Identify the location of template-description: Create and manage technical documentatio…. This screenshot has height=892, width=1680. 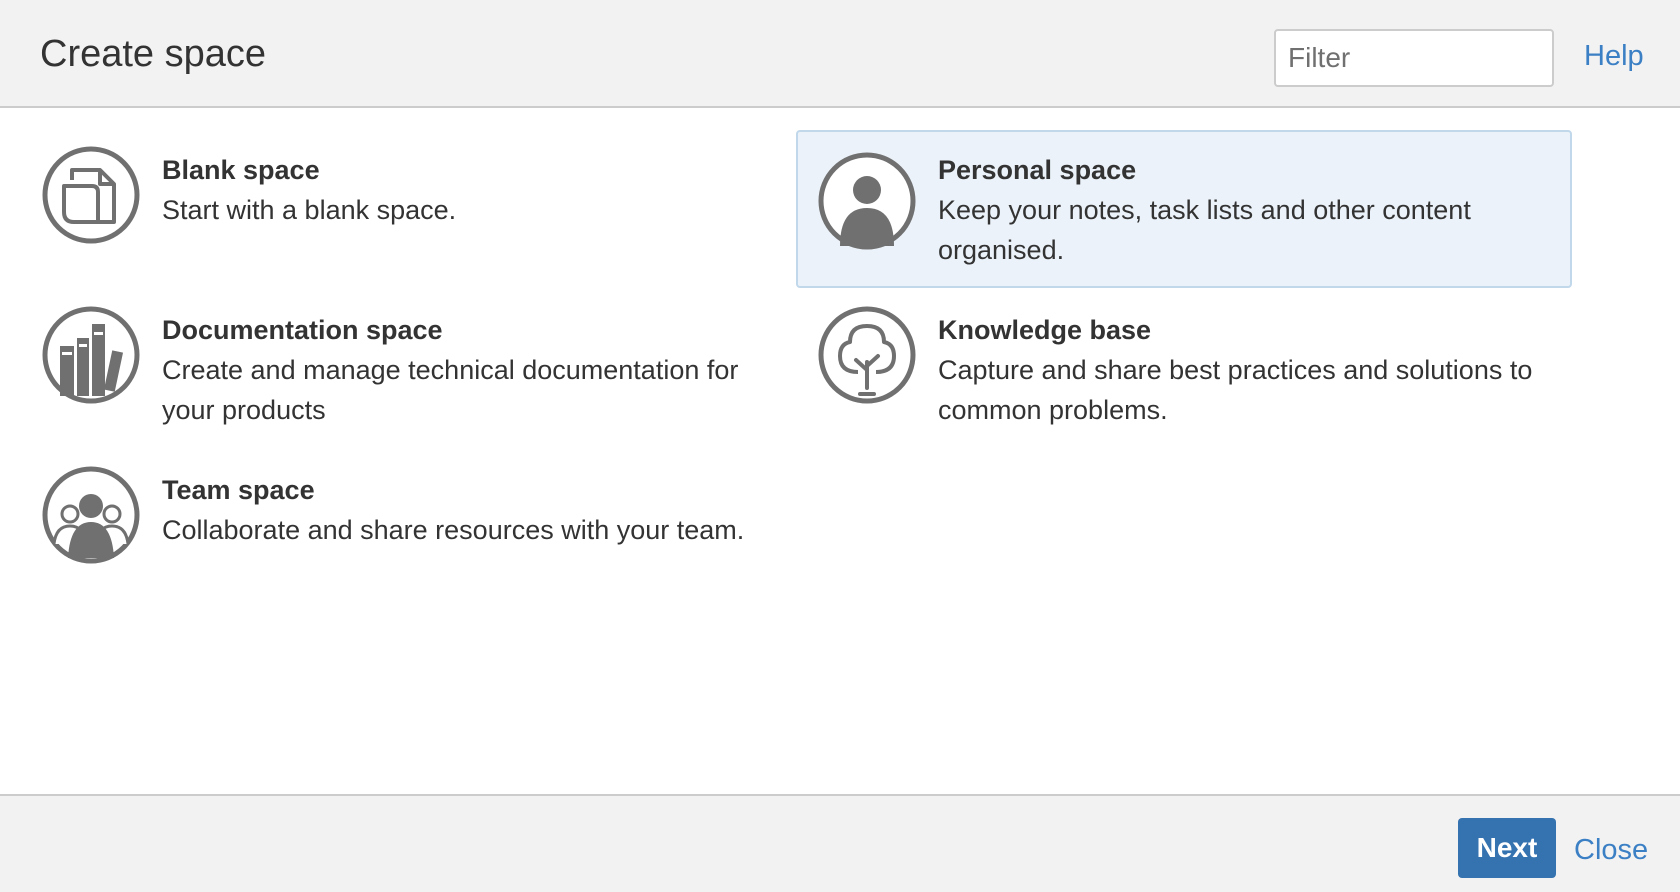
(450, 390).